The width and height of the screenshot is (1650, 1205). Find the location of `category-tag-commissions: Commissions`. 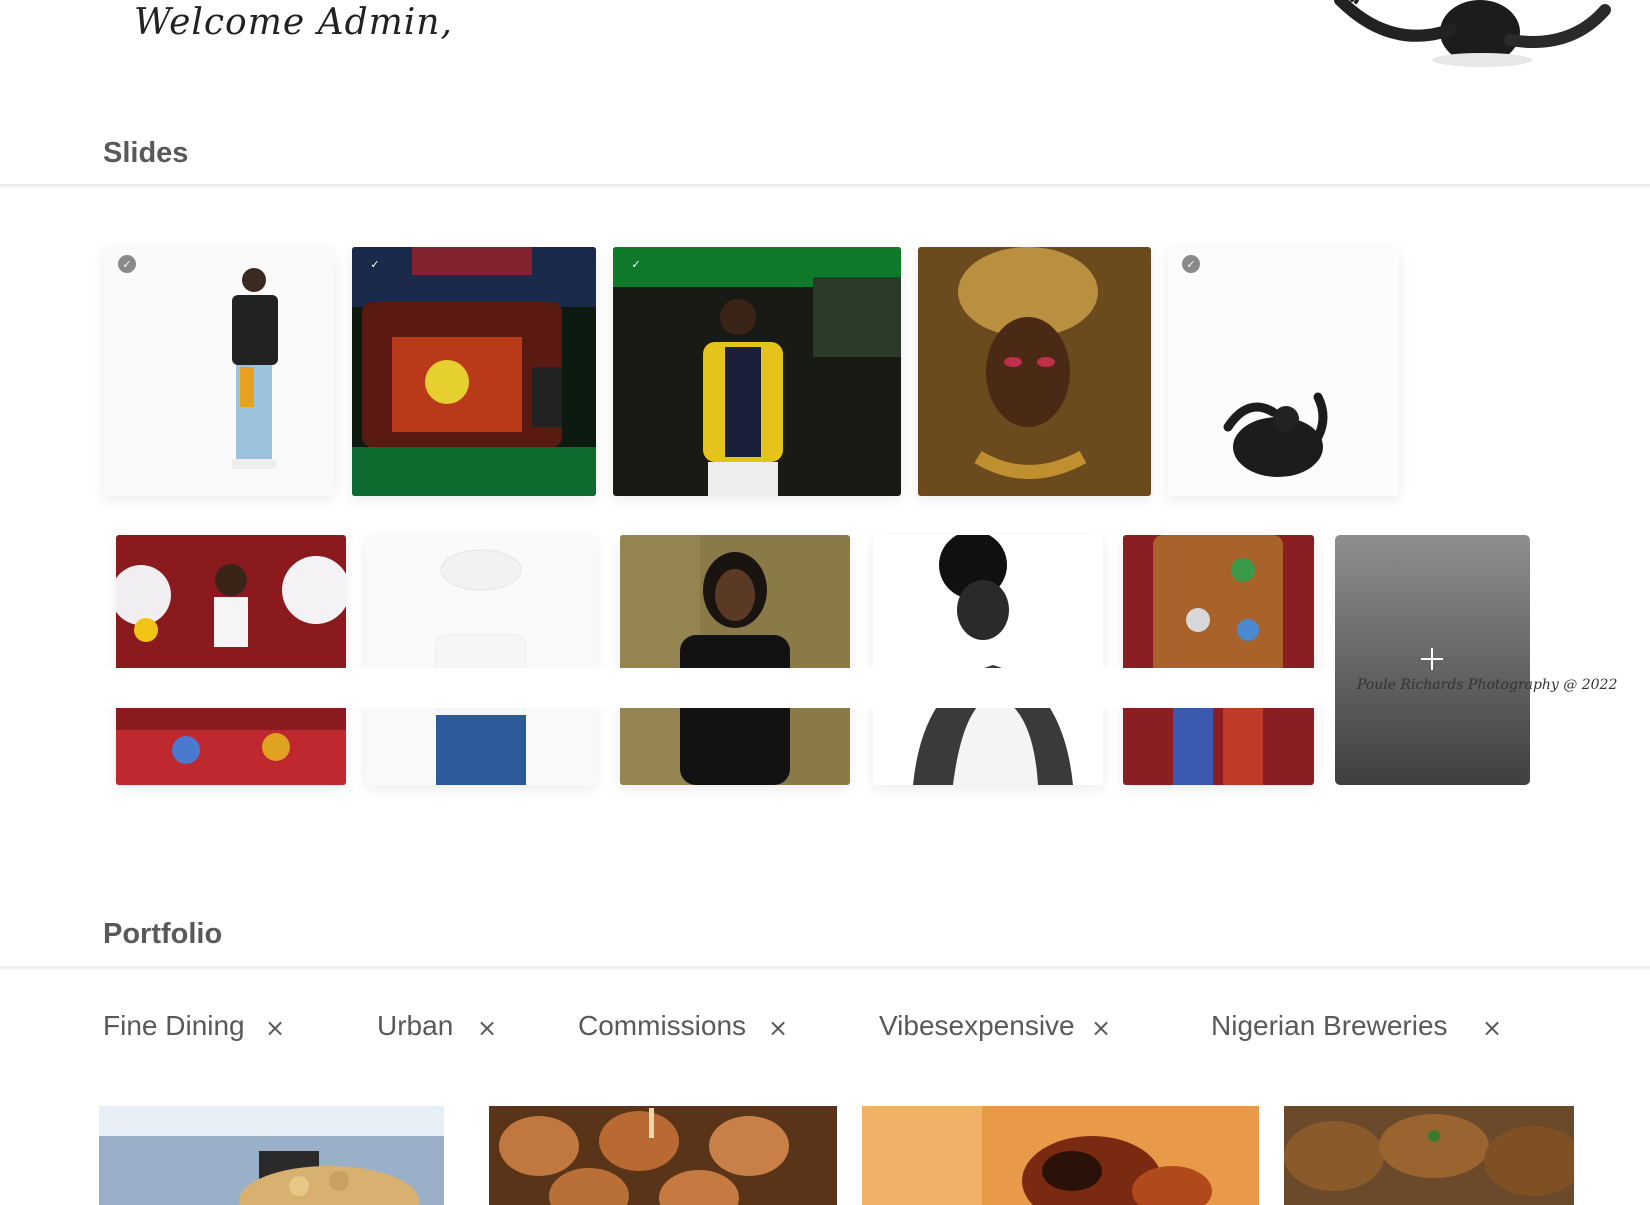

category-tag-commissions: Commissions is located at coordinates (662, 1026).